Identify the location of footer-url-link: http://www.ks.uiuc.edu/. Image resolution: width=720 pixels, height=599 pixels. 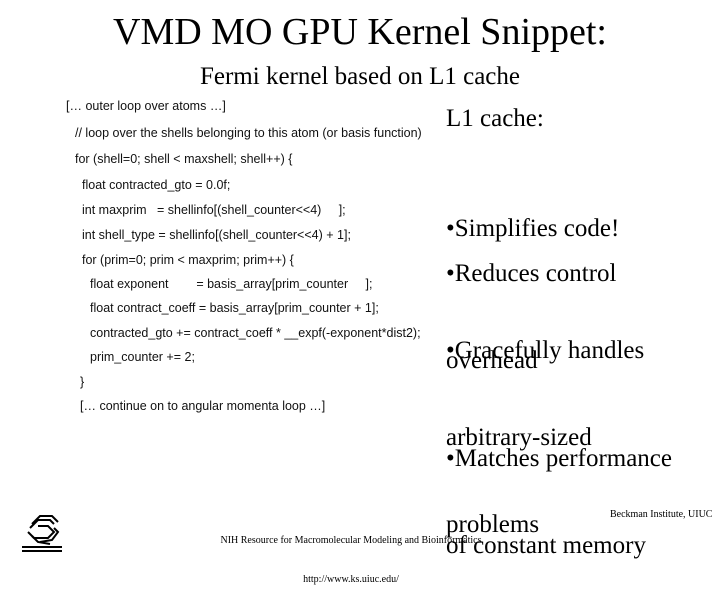
(351, 579).